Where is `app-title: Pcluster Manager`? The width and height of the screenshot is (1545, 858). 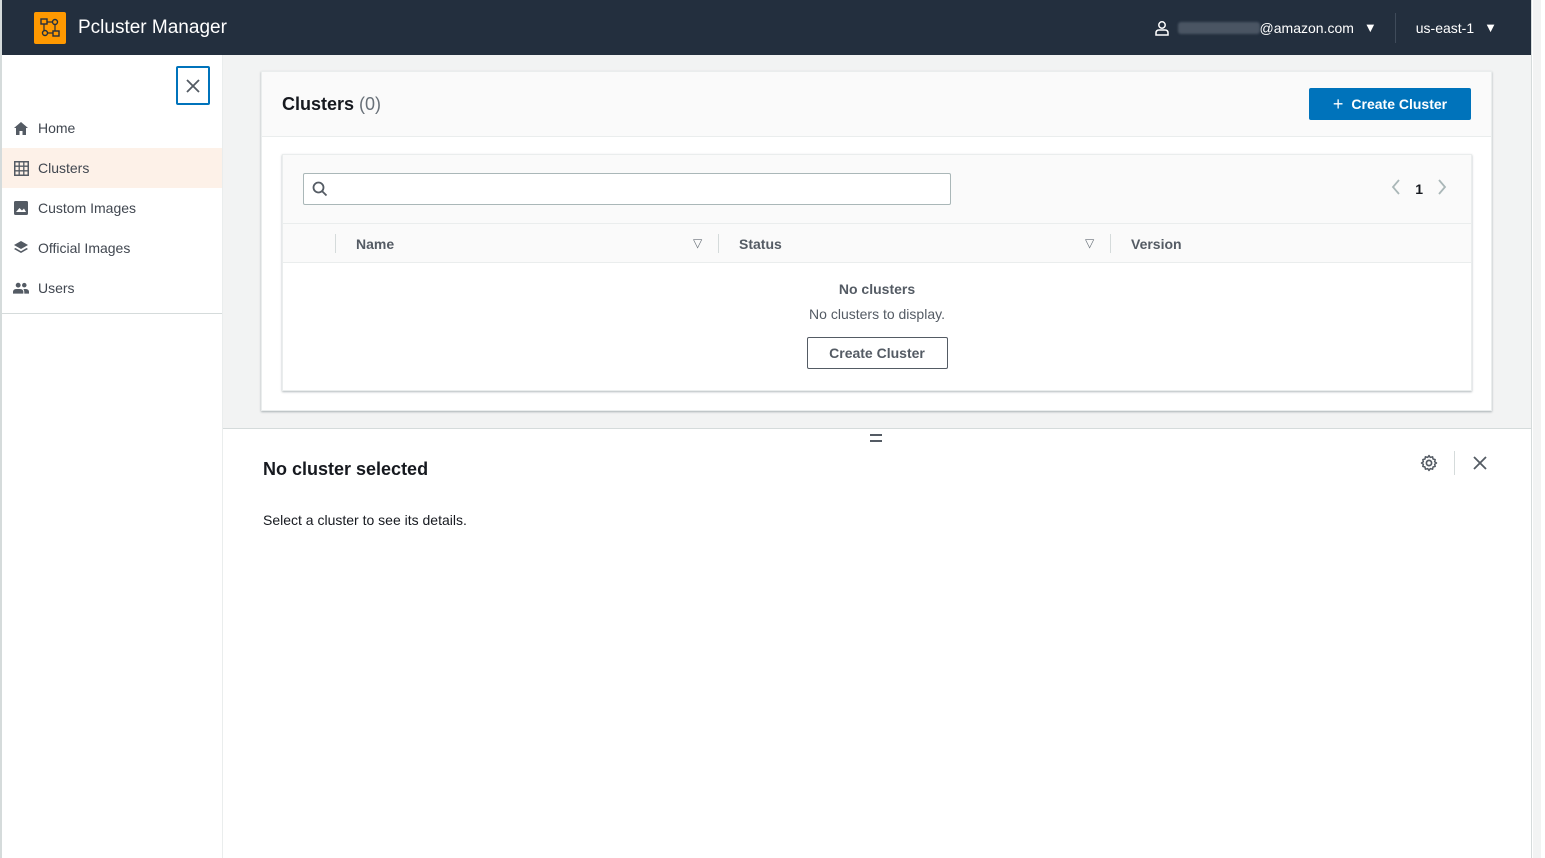
app-title: Pcluster Manager is located at coordinates (152, 28).